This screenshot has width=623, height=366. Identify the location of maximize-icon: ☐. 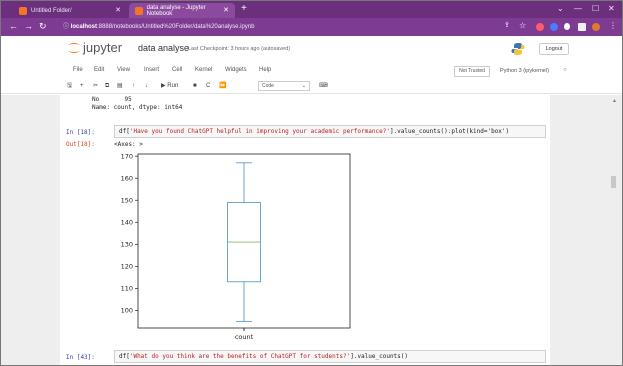
(595, 8).